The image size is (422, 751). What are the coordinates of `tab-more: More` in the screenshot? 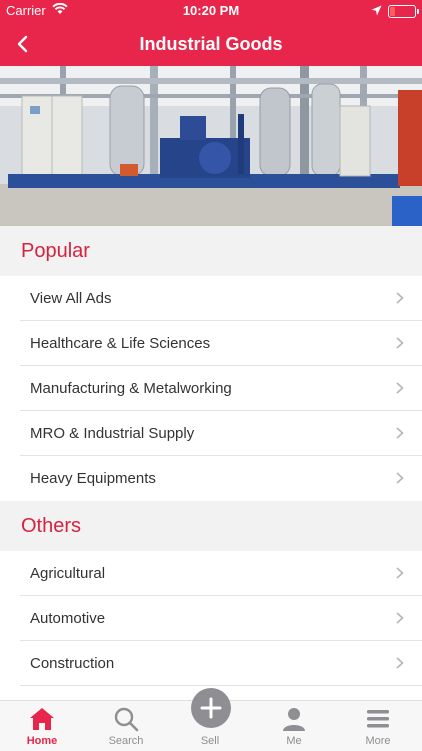 It's located at (378, 726).